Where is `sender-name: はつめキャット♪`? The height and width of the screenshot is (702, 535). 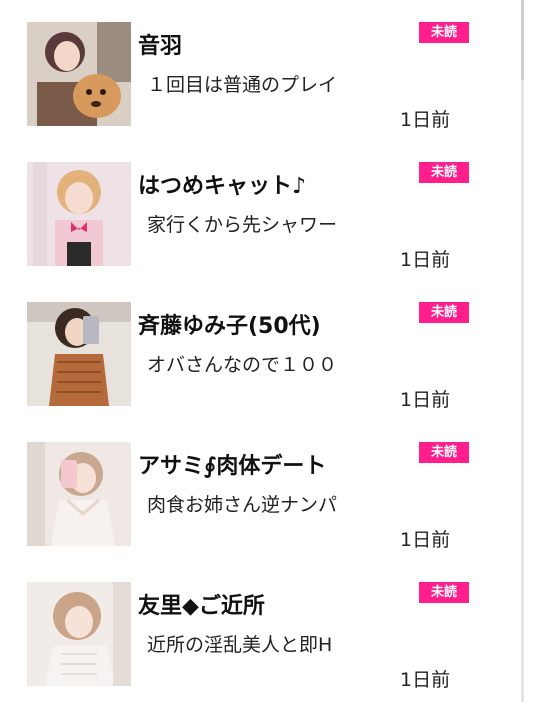 sender-name: はつめキャット♪ is located at coordinates (222, 186).